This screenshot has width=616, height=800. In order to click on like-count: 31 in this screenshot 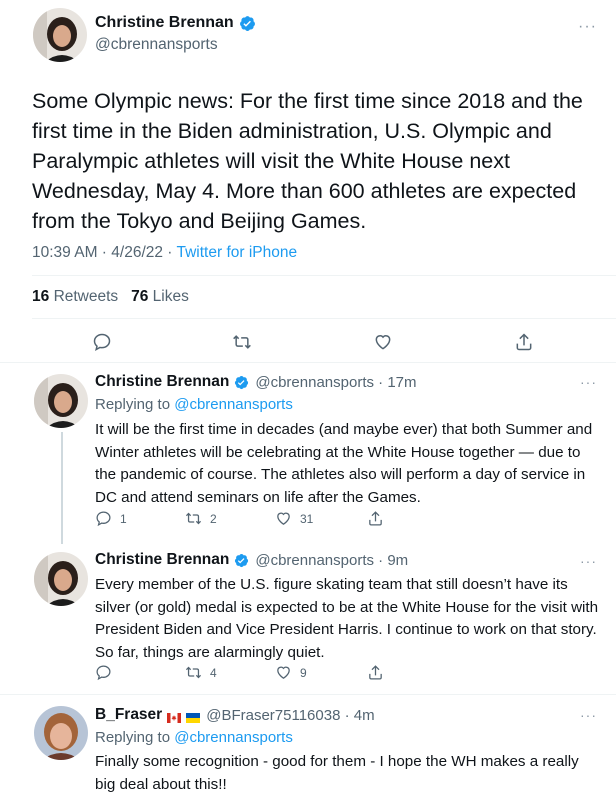, I will do `click(307, 518)`.